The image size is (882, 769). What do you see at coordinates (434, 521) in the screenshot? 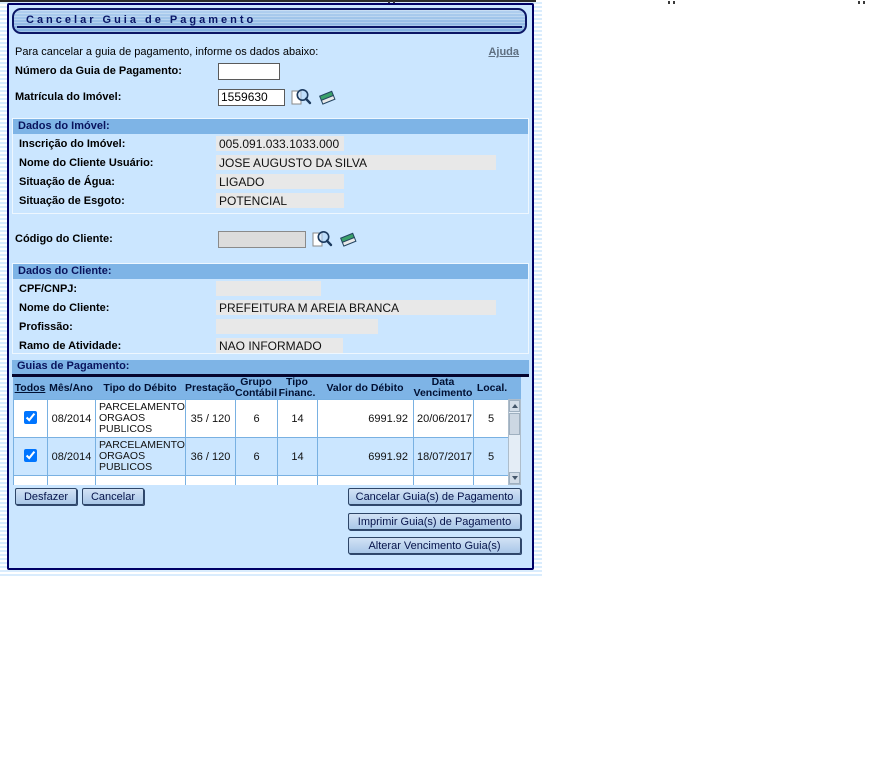
I see `imprimir-guias-button: Imprimir Guia(s) de Pagamento` at bounding box center [434, 521].